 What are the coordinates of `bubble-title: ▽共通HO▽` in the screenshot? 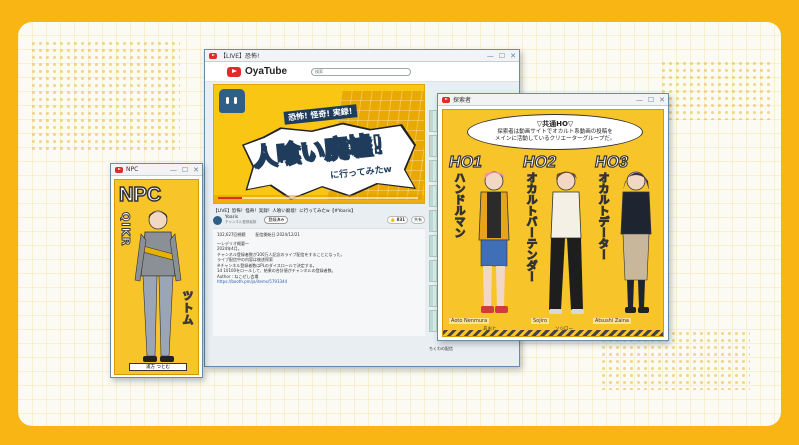 It's located at (555, 124).